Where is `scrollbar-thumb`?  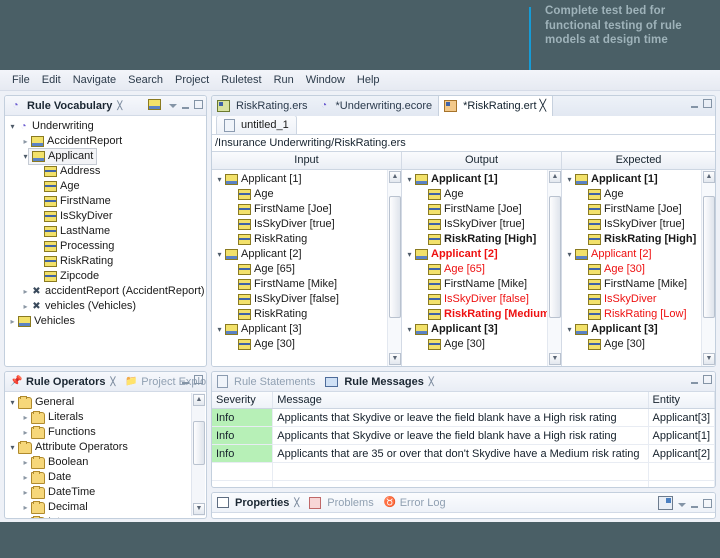 scrollbar-thumb is located at coordinates (199, 443).